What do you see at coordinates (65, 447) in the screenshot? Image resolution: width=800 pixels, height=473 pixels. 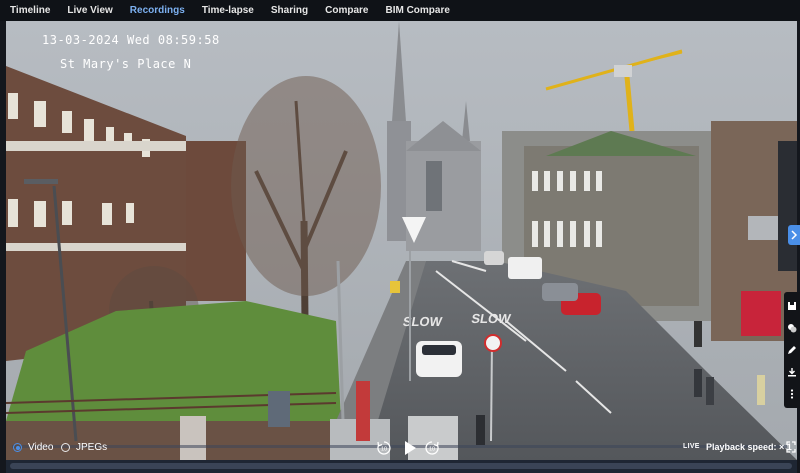 I see `jpegs-radio` at bounding box center [65, 447].